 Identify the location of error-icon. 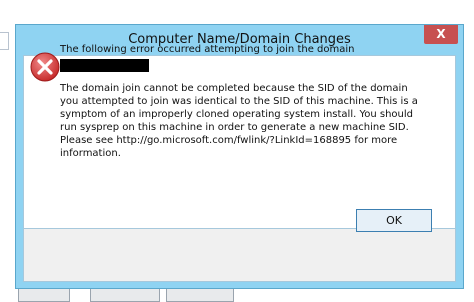
(45, 67).